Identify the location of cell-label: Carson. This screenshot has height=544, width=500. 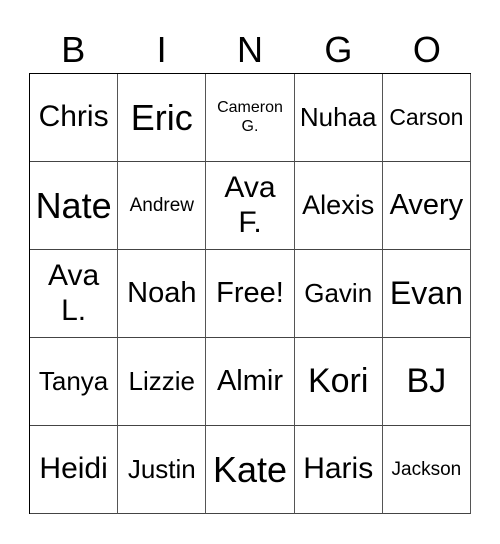
(426, 117).